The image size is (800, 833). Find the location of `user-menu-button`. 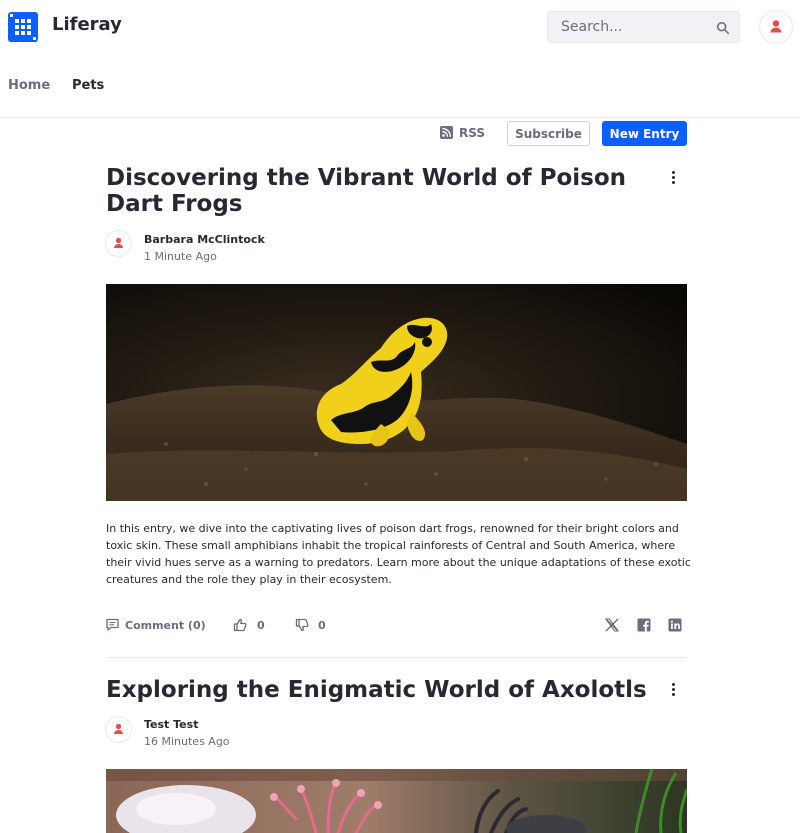

user-menu-button is located at coordinates (776, 27).